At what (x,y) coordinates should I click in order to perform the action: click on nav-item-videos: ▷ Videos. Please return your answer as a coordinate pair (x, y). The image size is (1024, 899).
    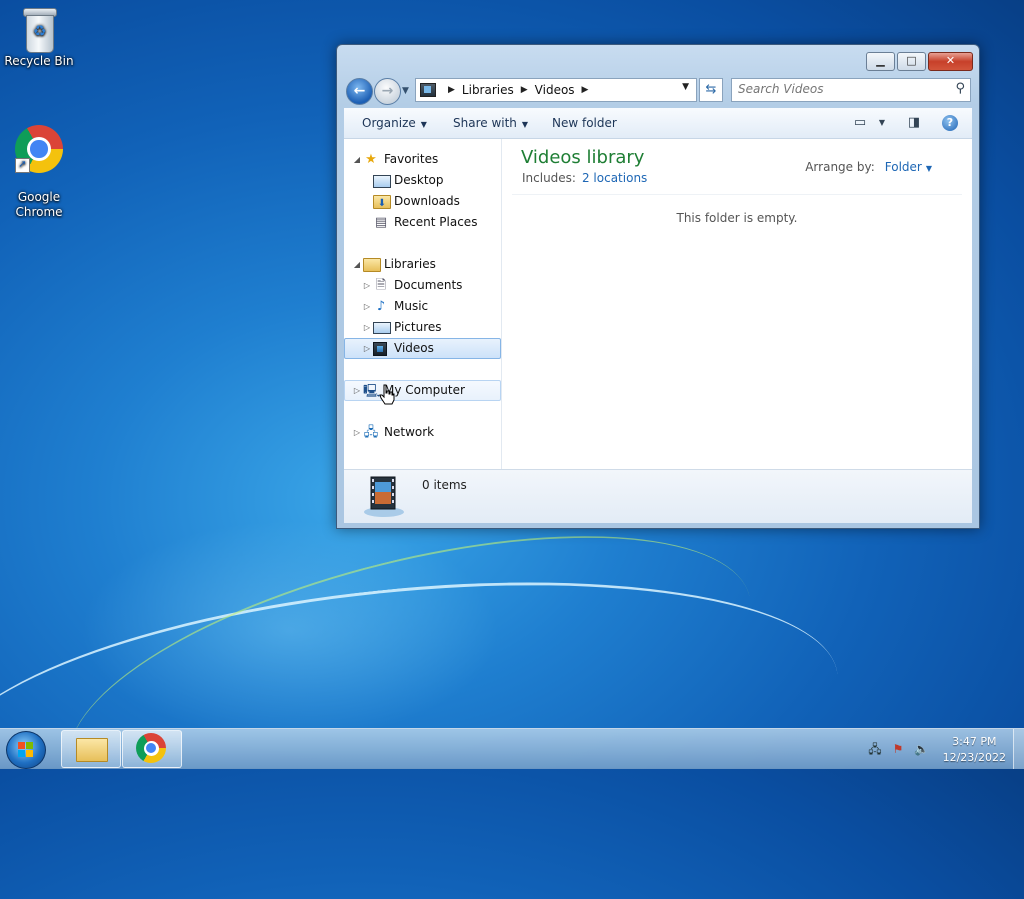
    Looking at the image, I should click on (422, 348).